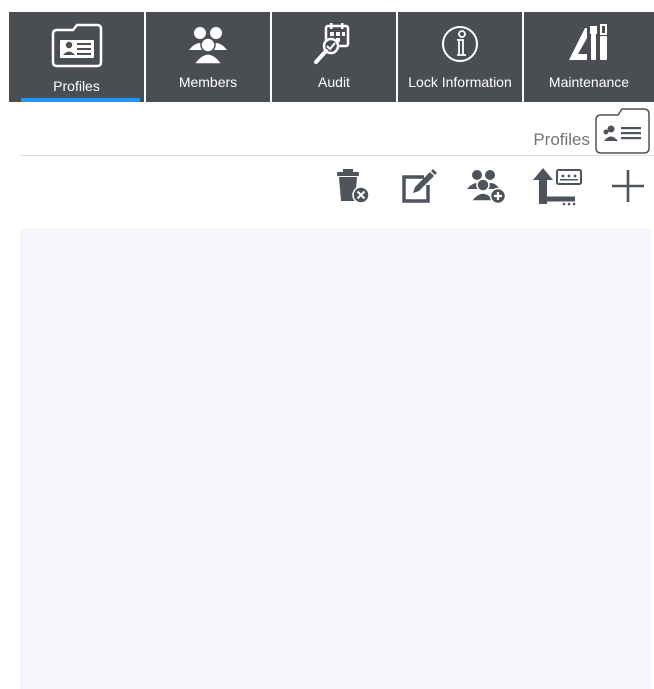  I want to click on upload-to-lock-icon, so click(558, 188).